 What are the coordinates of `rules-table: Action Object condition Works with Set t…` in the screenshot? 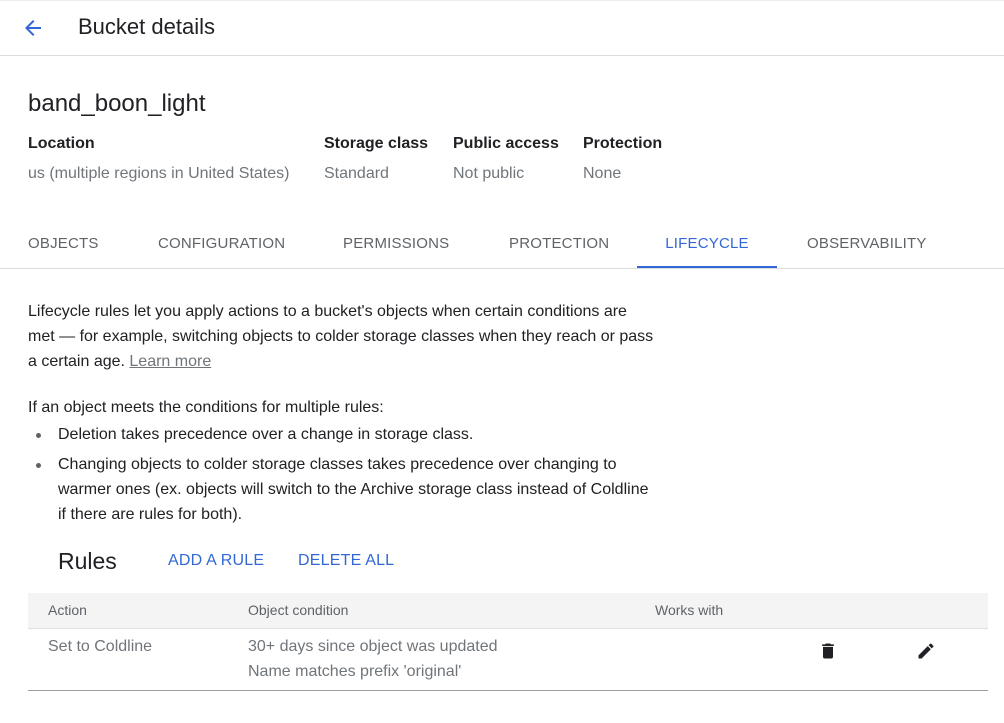 It's located at (508, 642).